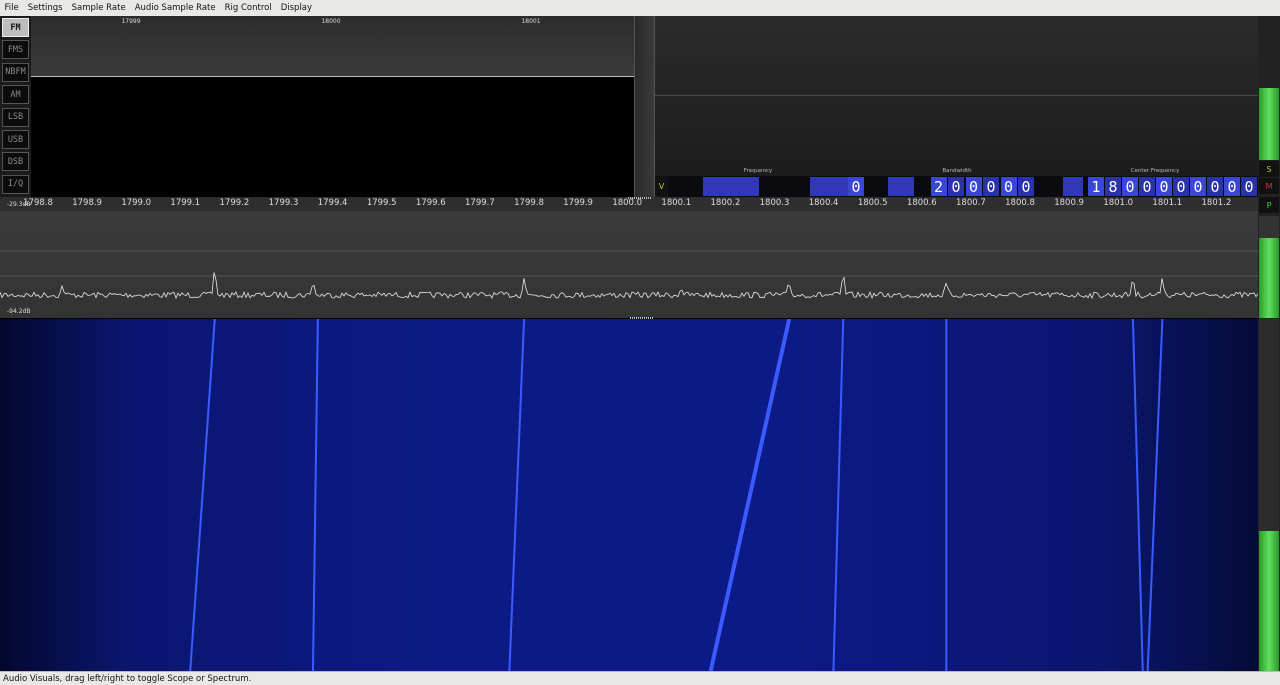 The height and width of the screenshot is (685, 1280). Describe the element at coordinates (938, 186) in the screenshot. I see `digit: 2` at that location.